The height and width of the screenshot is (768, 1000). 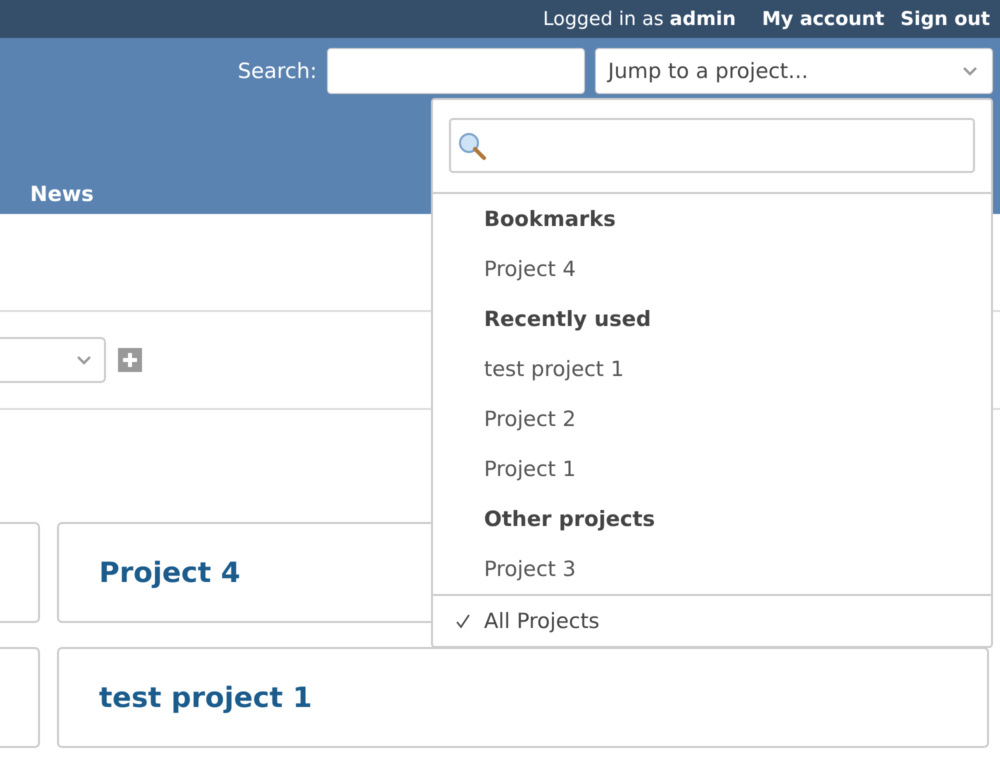 What do you see at coordinates (712, 369) in the screenshot?
I see `project-option: test project 1` at bounding box center [712, 369].